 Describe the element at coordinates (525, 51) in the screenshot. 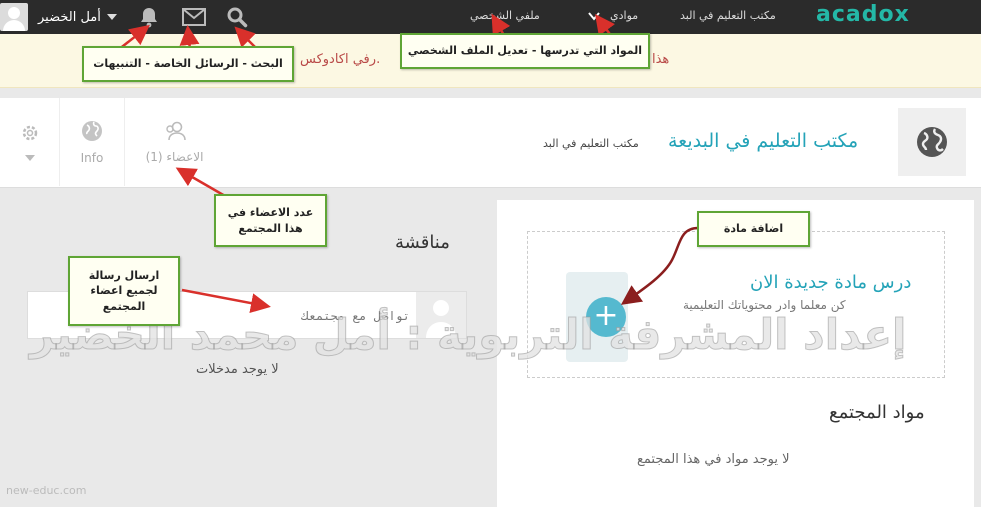

I see `callout-subjects-profile: المواد التي تدرسها - تعديل الملف الشخصي` at that location.